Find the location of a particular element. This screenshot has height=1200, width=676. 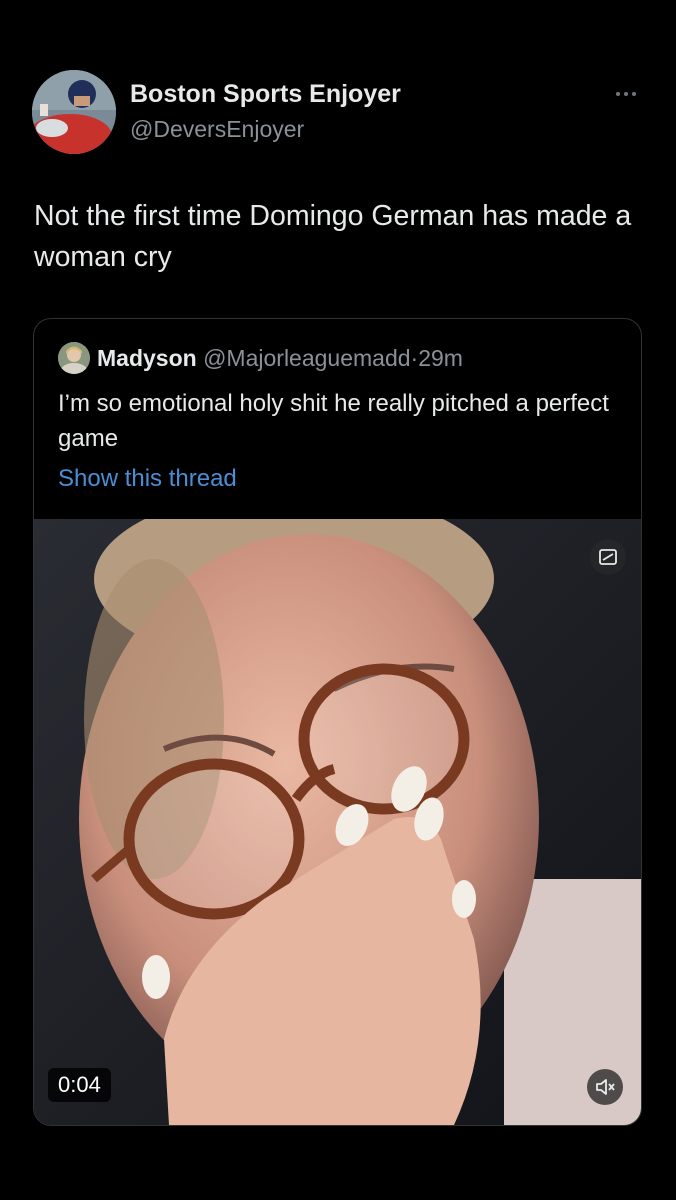

author-handle: @DeversEnjoyer is located at coordinates (217, 129).